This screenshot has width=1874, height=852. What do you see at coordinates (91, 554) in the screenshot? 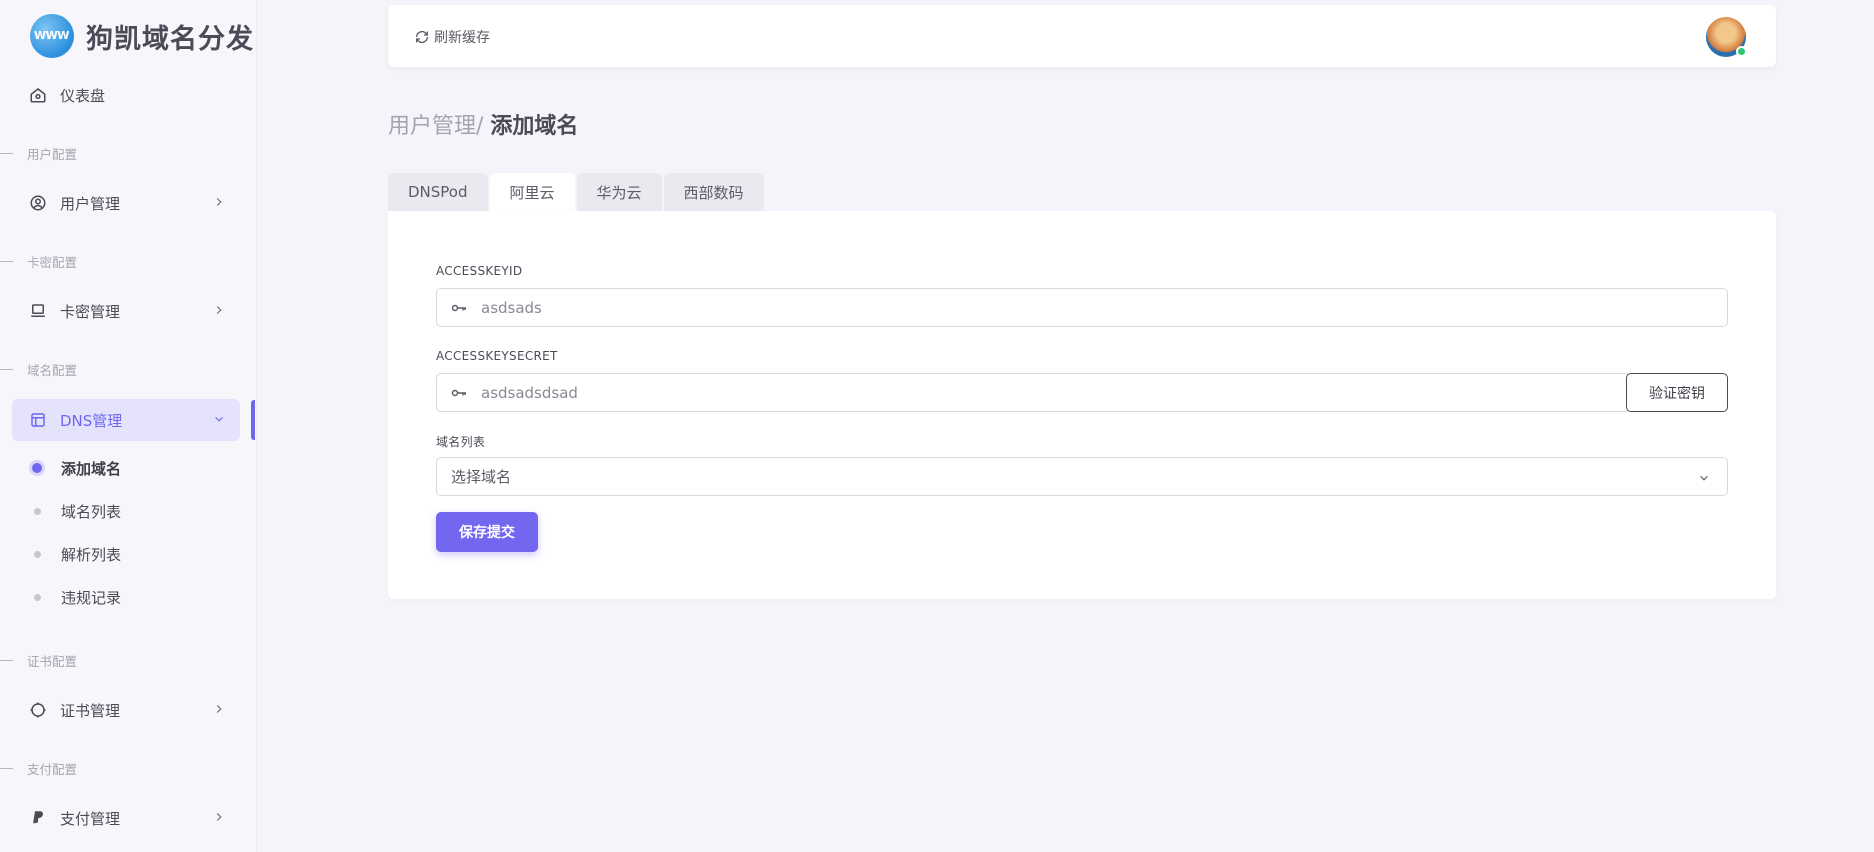
I see `sidebar-subitem-label: 解析列表` at bounding box center [91, 554].